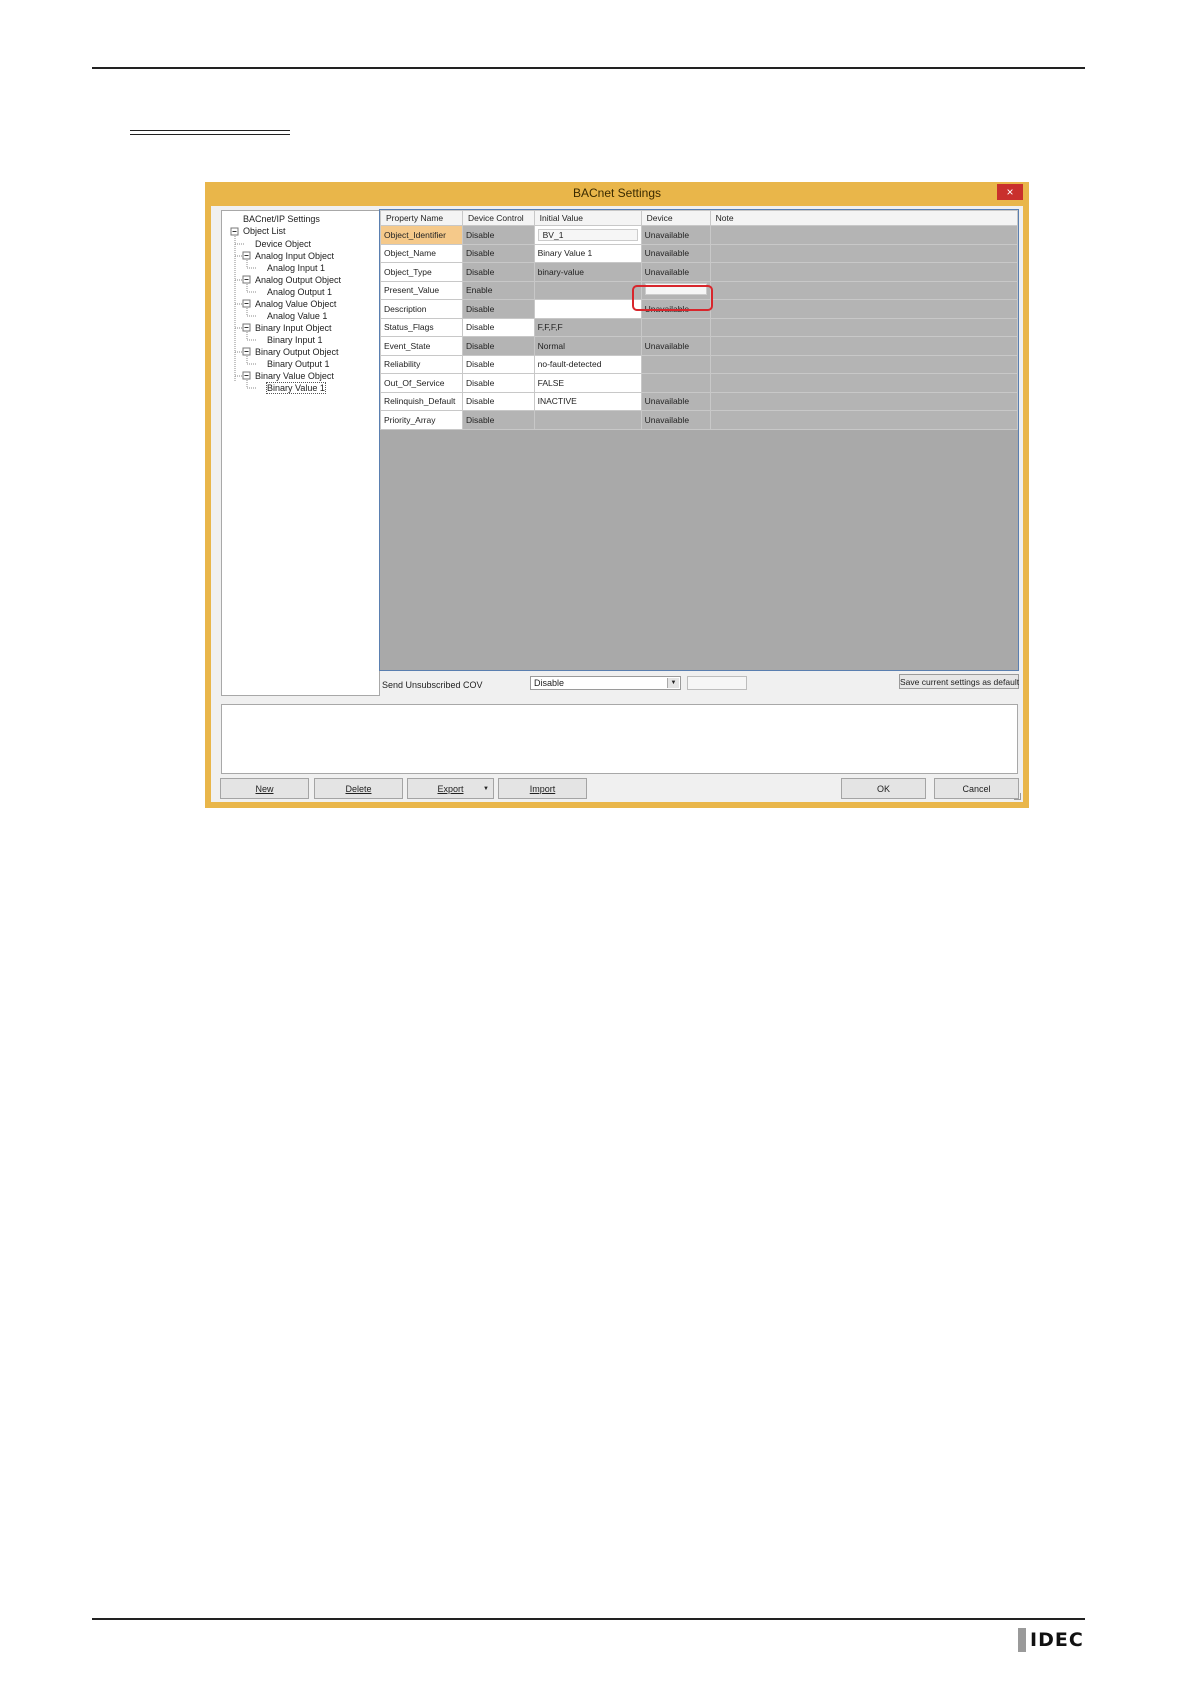 Image resolution: width=1190 pixels, height=1684 pixels. Describe the element at coordinates (587, 253) in the screenshot. I see `cell-initial-value: Binary Value 1` at that location.